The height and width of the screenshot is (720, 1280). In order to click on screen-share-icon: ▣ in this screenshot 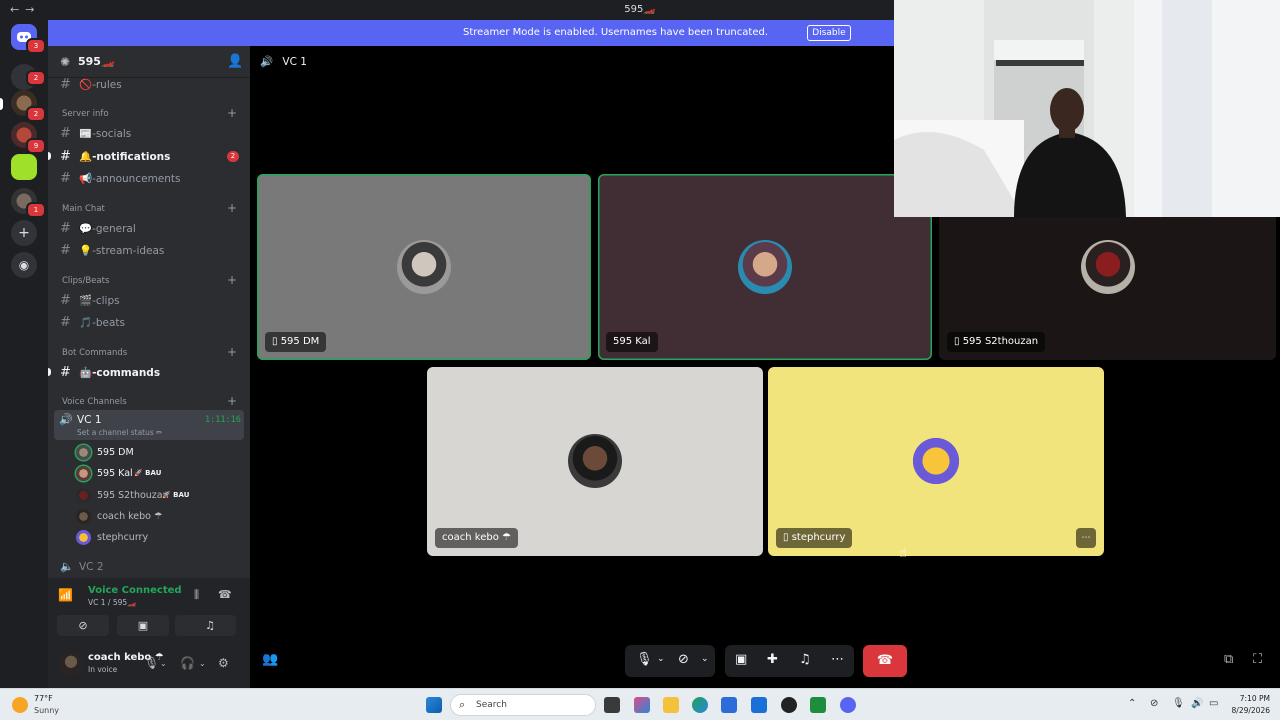, I will do `click(741, 659)`.